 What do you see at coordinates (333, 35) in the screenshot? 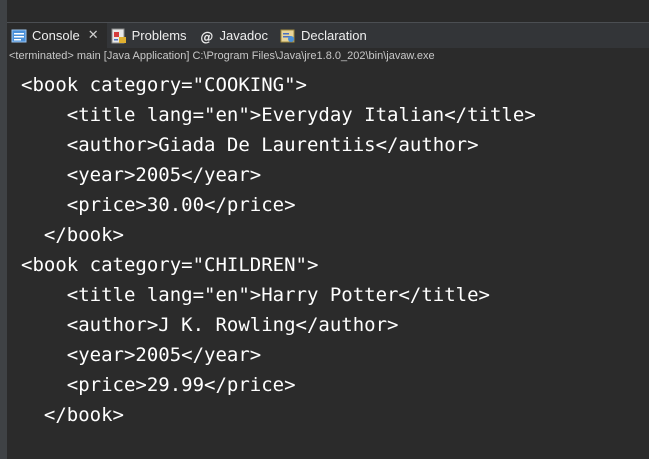
I see `tab-declaration-label: Declaration` at bounding box center [333, 35].